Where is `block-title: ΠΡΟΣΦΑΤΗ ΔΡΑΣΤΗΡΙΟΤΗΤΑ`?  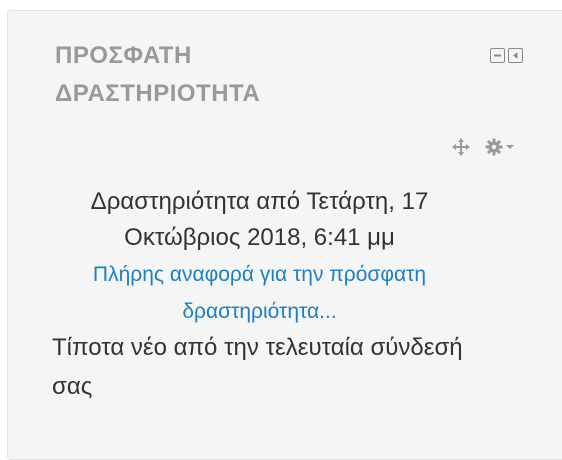 block-title: ΠΡΟΣΦΑΤΗ ΔΡΑΣΤΗΡΙΟΤΗΤΑ is located at coordinates (205, 75).